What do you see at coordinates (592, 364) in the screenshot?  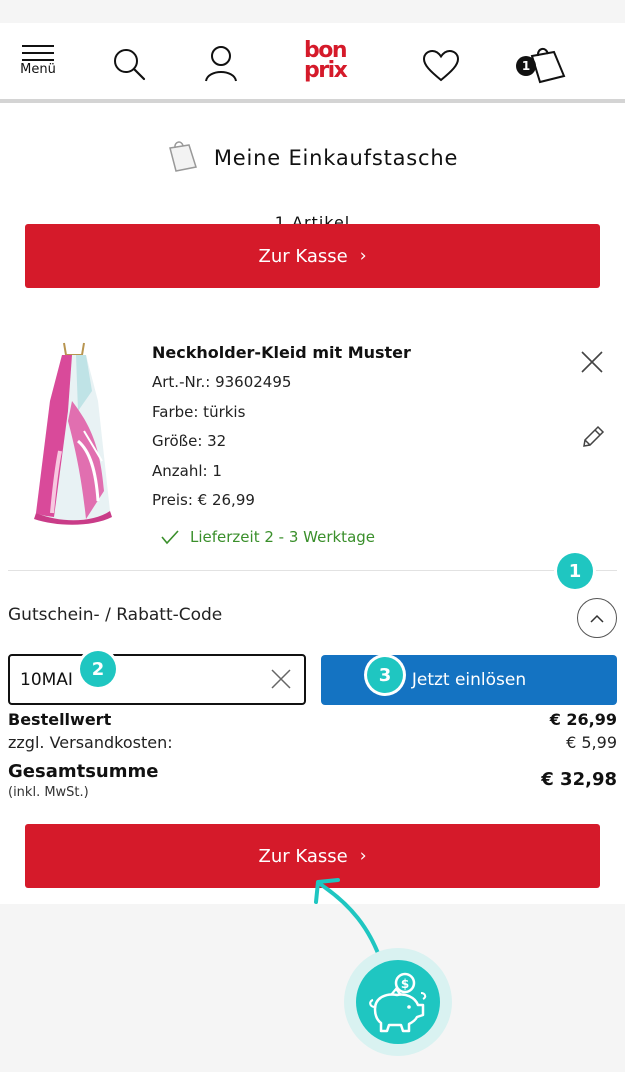 I see `remove-item-close-icon` at bounding box center [592, 364].